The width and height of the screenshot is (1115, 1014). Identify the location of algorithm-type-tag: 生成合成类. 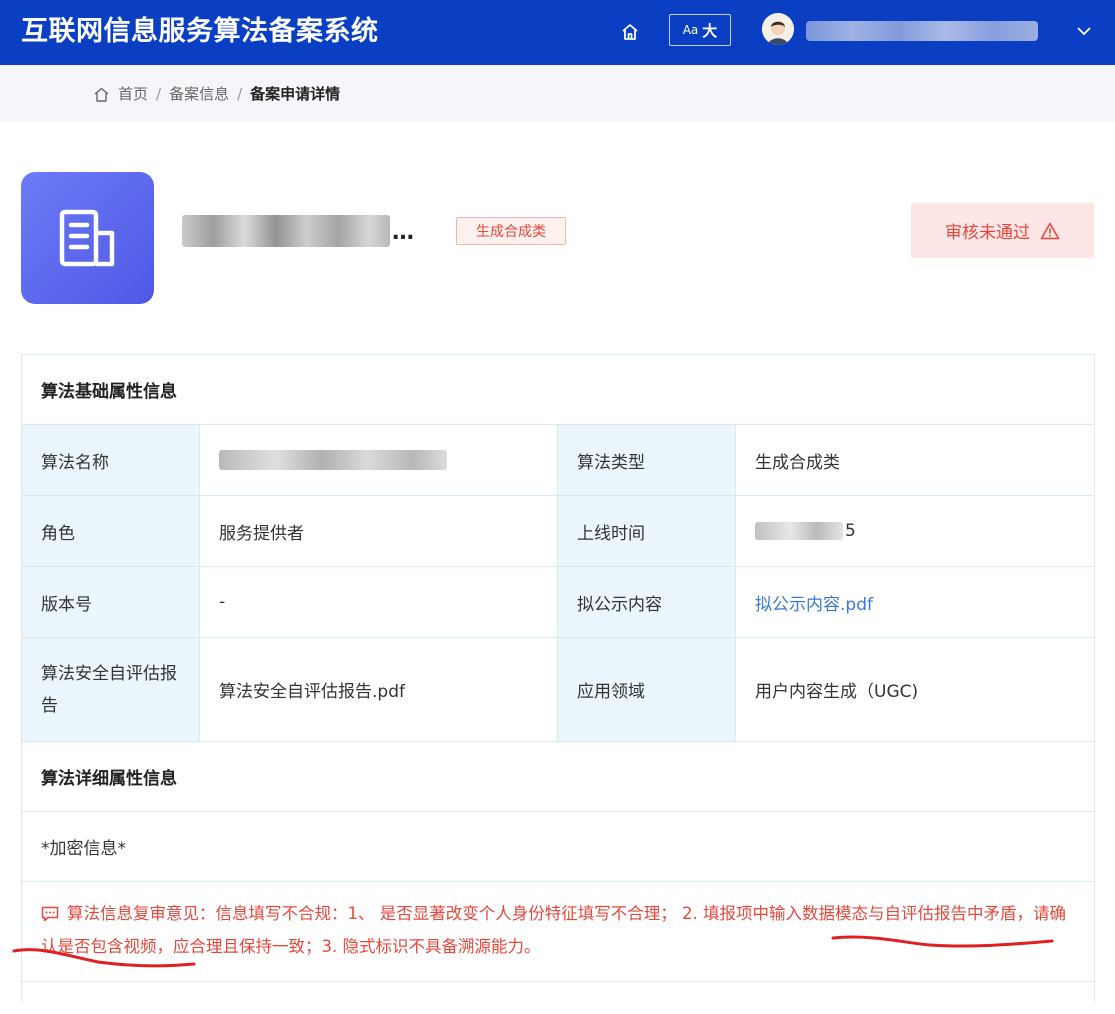
(511, 231).